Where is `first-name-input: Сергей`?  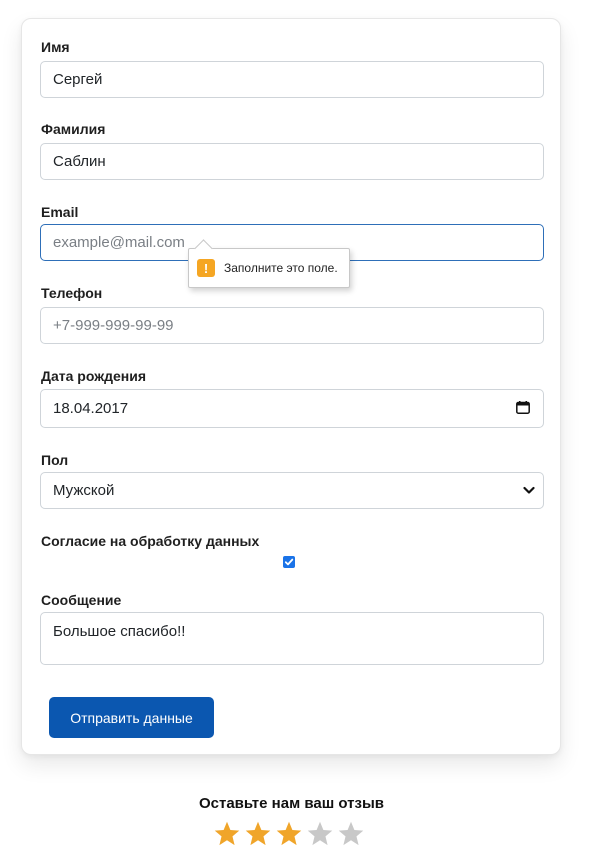
first-name-input: Сергей is located at coordinates (292, 79).